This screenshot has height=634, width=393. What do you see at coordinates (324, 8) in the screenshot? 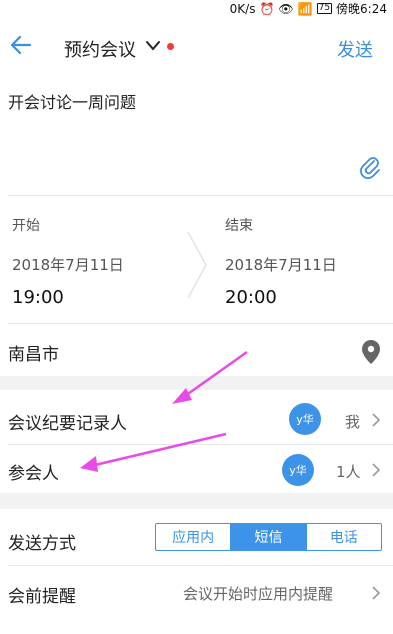
I see `battery-icon: 75` at bounding box center [324, 8].